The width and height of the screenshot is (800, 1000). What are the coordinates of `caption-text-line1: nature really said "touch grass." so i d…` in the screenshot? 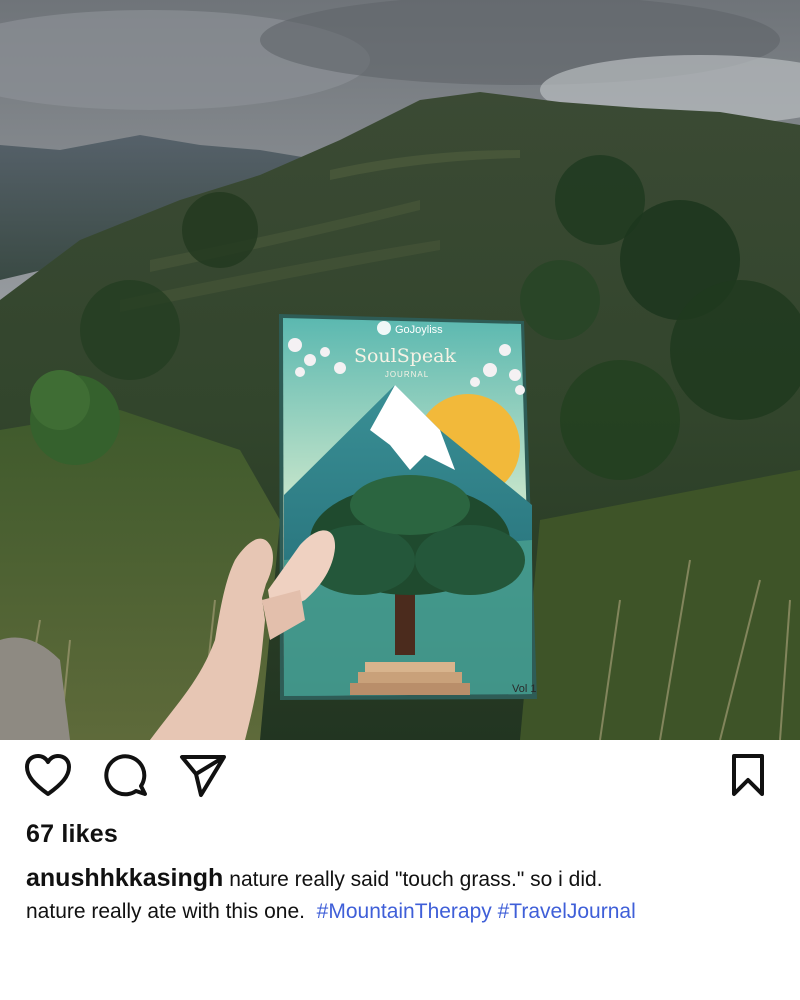 It's located at (416, 879).